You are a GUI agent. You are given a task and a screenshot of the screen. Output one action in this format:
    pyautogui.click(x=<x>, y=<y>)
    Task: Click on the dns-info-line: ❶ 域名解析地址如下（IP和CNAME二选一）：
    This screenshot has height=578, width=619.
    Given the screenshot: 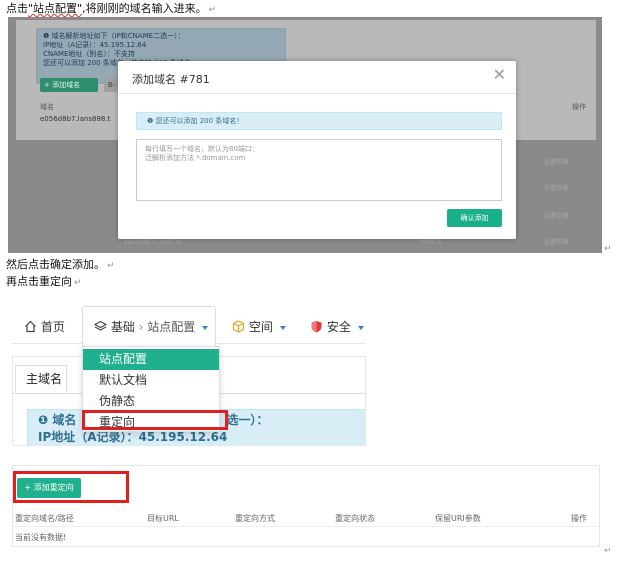 What is the action you would take?
    pyautogui.click(x=114, y=36)
    